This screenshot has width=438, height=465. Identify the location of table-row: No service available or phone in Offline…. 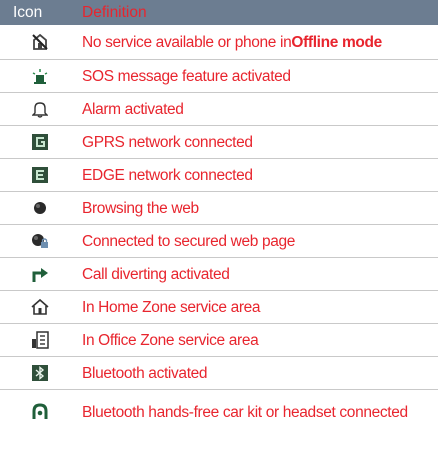
(219, 42).